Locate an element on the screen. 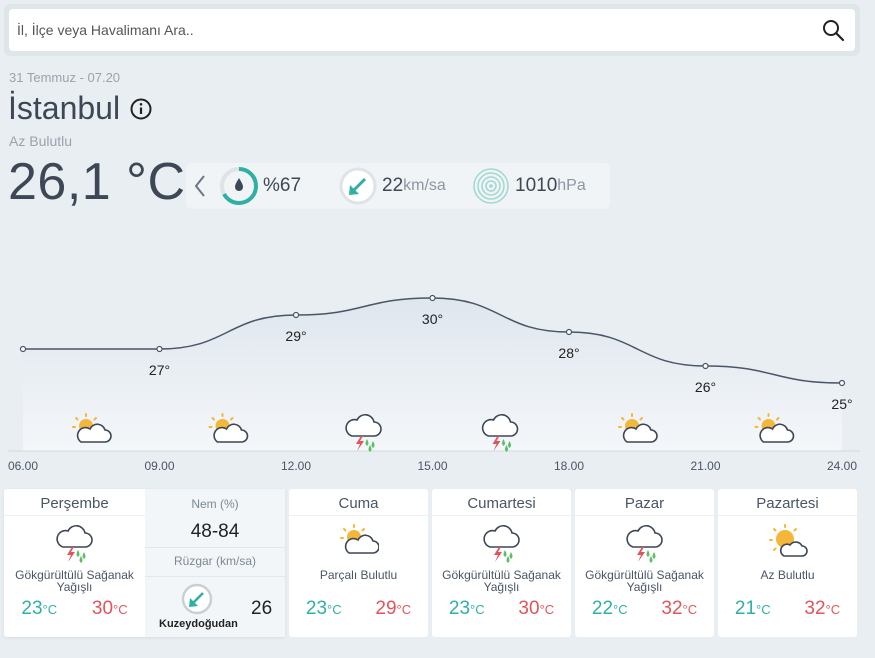 The height and width of the screenshot is (658, 875). x-tick-label: 06.00 is located at coordinates (23, 466).